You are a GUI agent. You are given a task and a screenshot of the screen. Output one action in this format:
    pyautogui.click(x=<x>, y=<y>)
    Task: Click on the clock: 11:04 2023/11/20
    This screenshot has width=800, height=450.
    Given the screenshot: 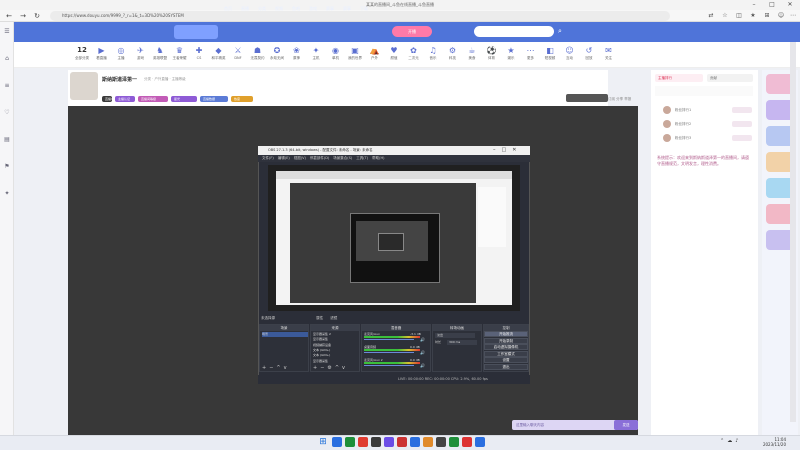 What is the action you would take?
    pyautogui.click(x=771, y=442)
    